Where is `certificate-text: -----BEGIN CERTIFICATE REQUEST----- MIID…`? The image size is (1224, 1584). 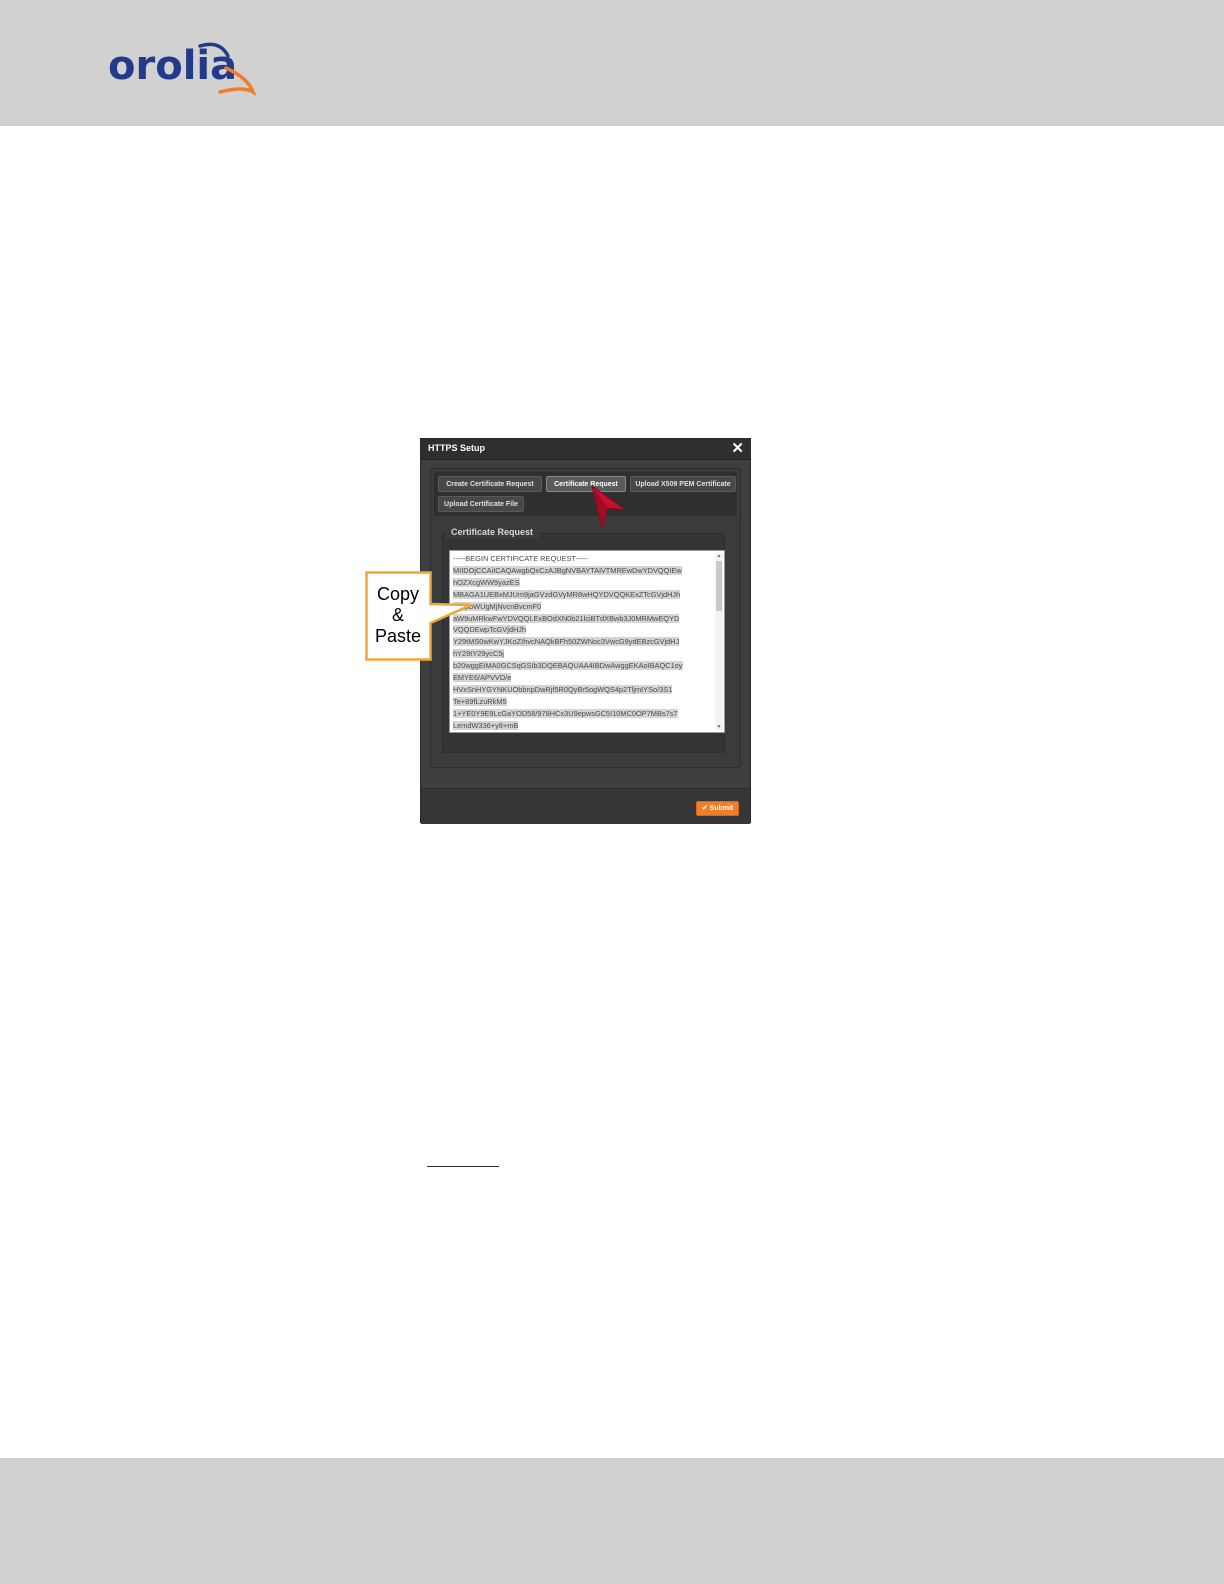 certificate-text: -----BEGIN CERTIFICATE REQUEST----- MIID… is located at coordinates (583, 642).